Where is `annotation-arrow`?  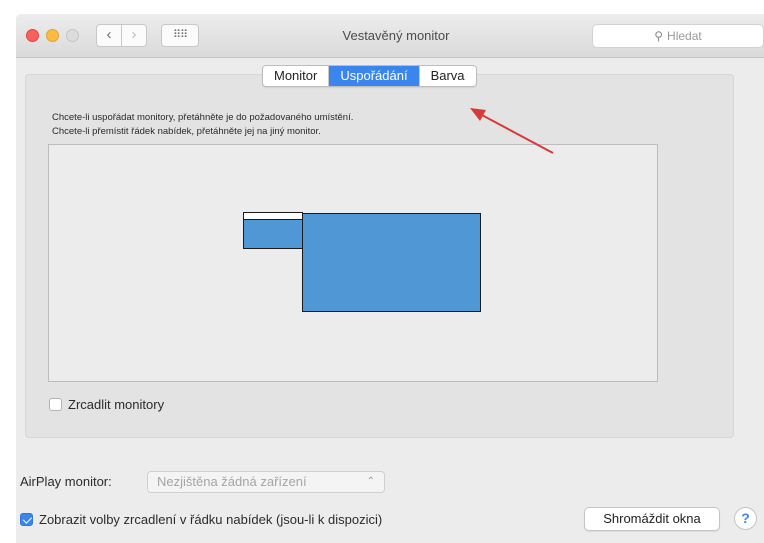
annotation-arrow is located at coordinates (512, 131).